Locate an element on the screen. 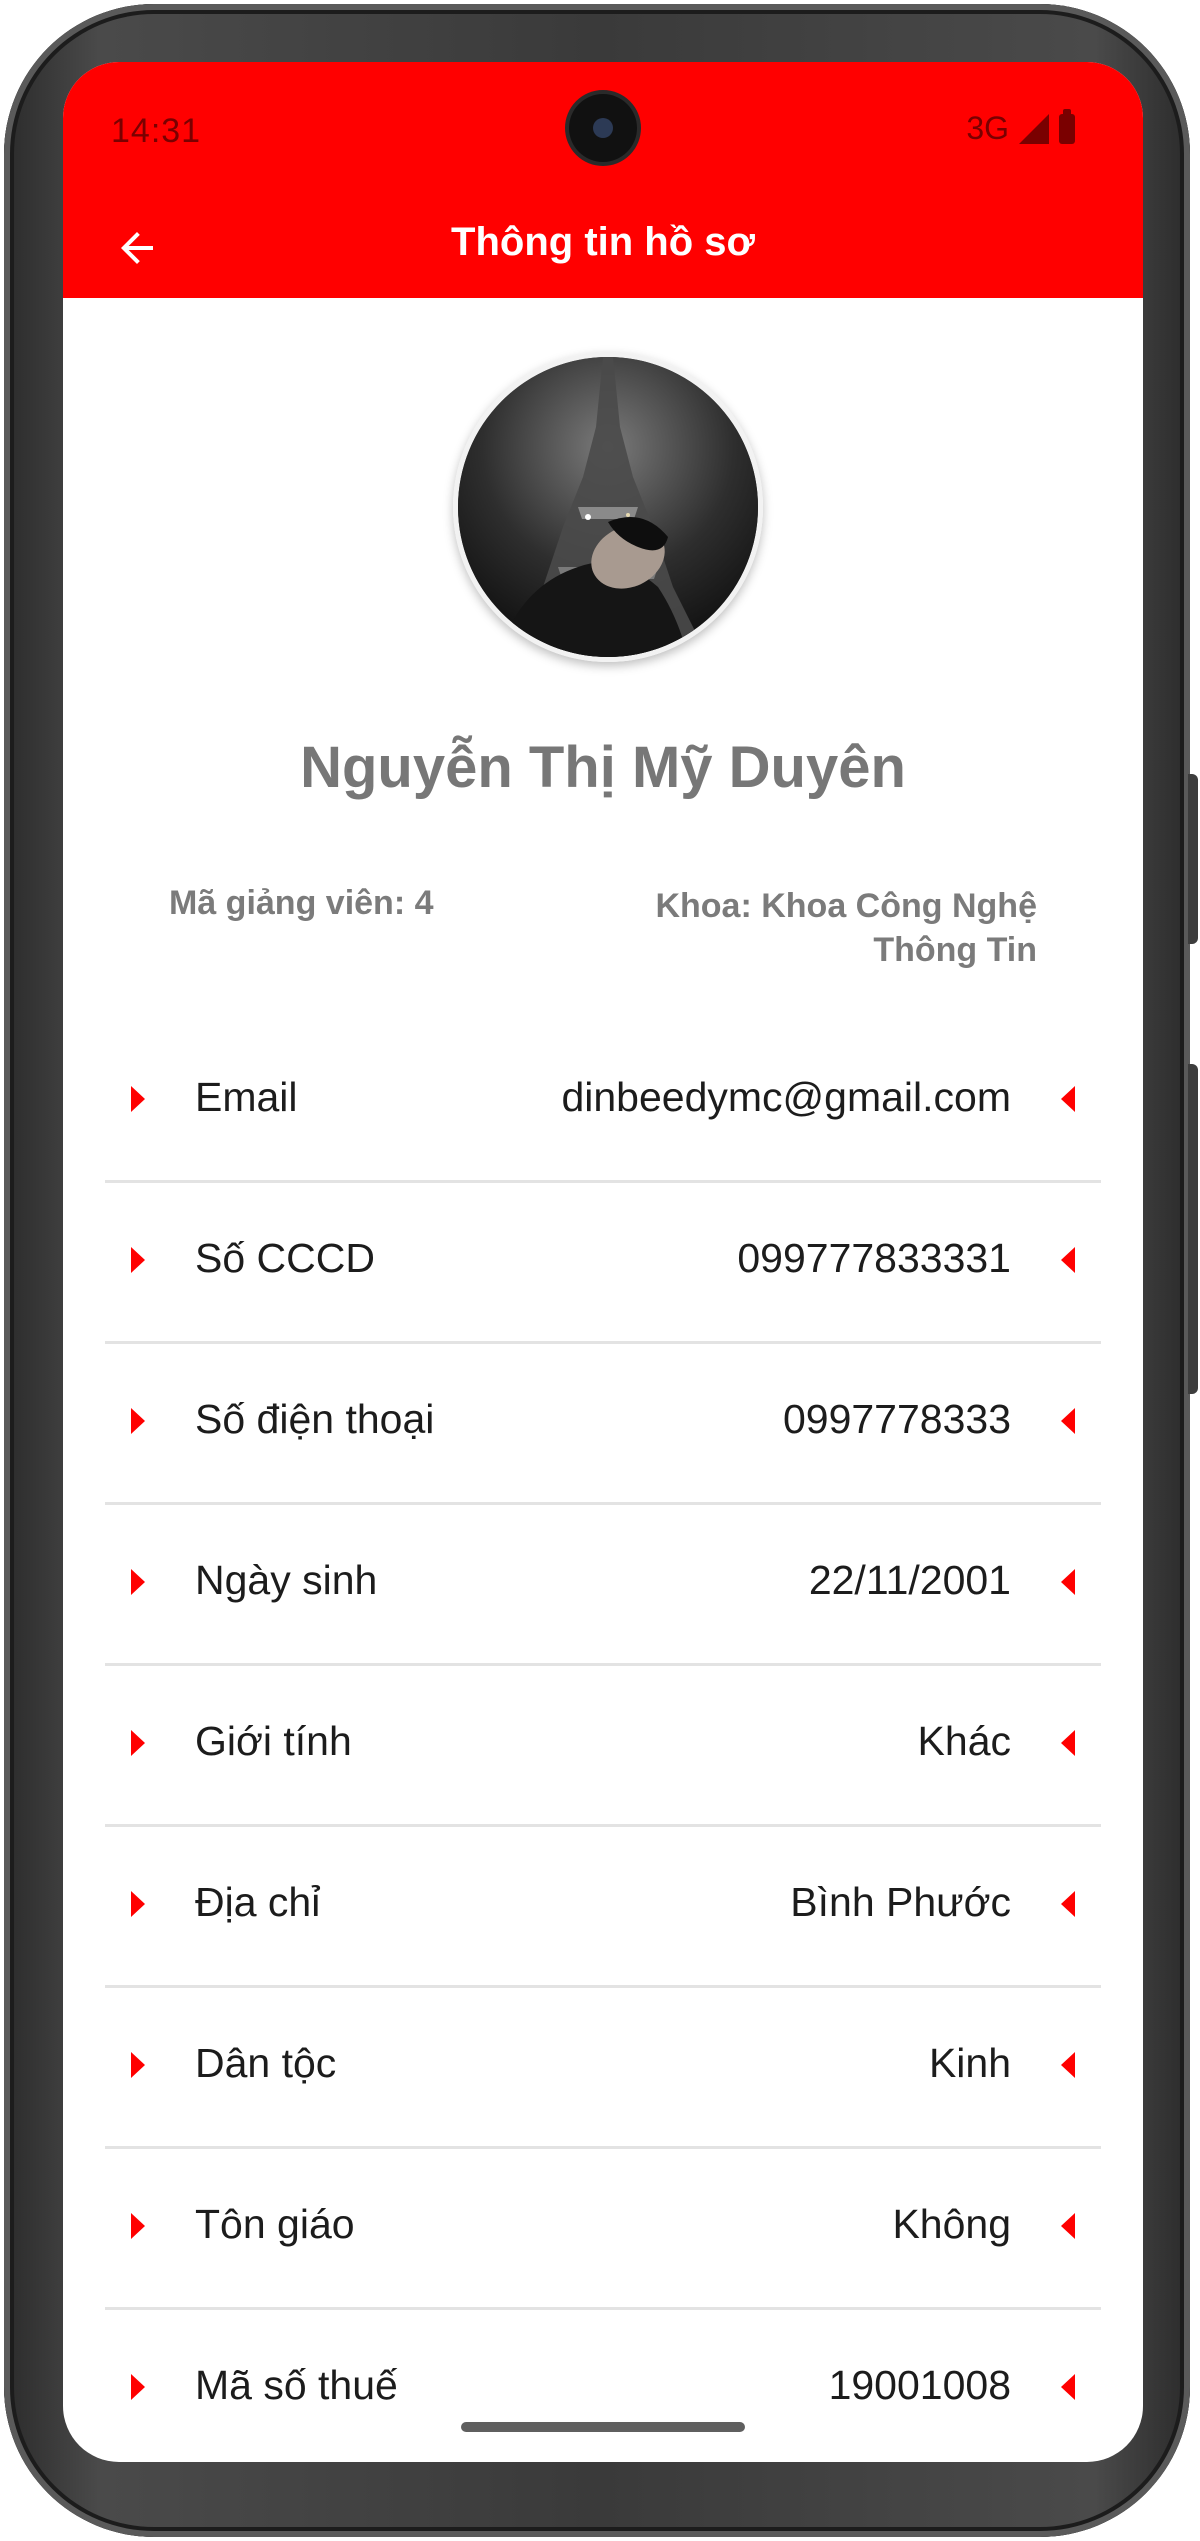  row-value: dinbeedymc@gmail.com is located at coordinates (786, 1097).